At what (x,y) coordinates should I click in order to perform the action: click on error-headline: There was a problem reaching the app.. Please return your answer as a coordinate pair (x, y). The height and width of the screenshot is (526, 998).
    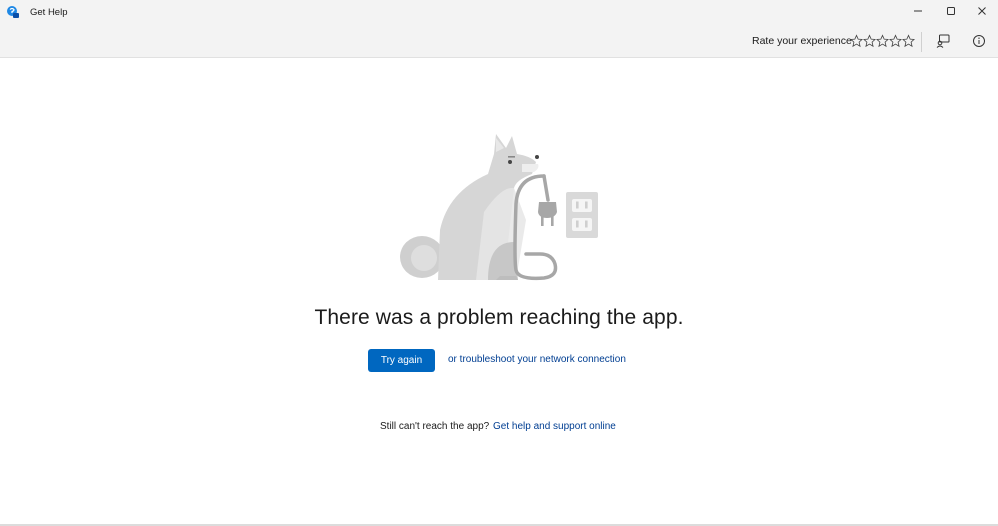
    Looking at the image, I should click on (499, 317).